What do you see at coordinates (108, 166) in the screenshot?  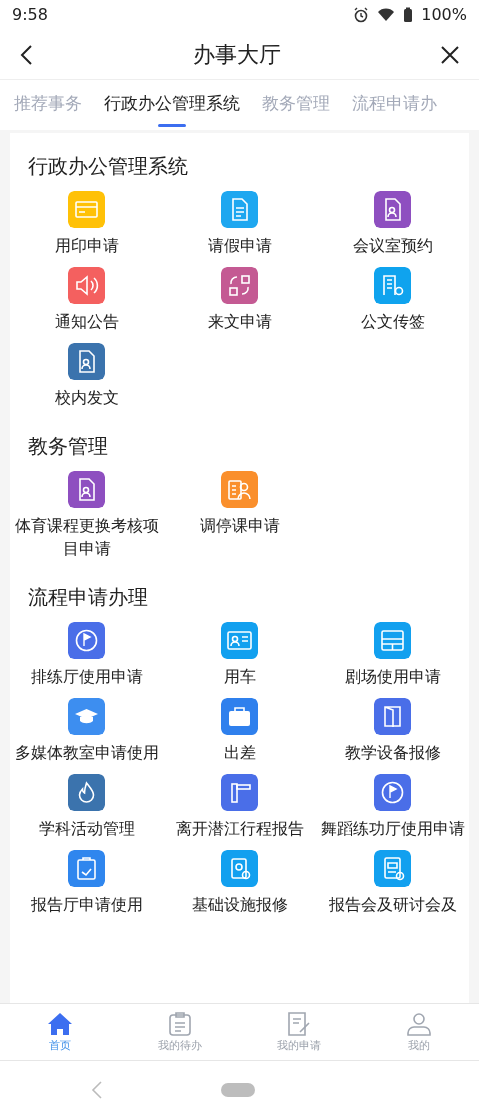 I see `section-title: 行政办公管理系统` at bounding box center [108, 166].